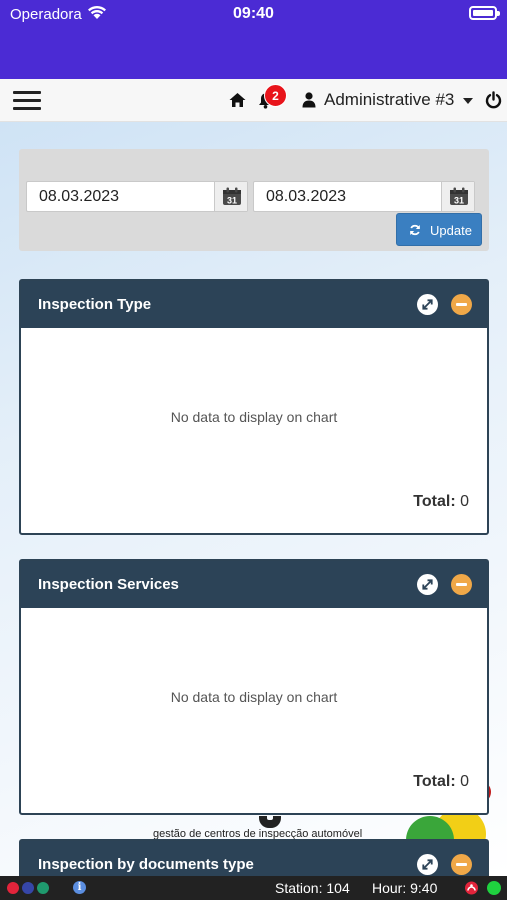 This screenshot has height=900, width=507. What do you see at coordinates (27, 100) in the screenshot?
I see `menu-icon` at bounding box center [27, 100].